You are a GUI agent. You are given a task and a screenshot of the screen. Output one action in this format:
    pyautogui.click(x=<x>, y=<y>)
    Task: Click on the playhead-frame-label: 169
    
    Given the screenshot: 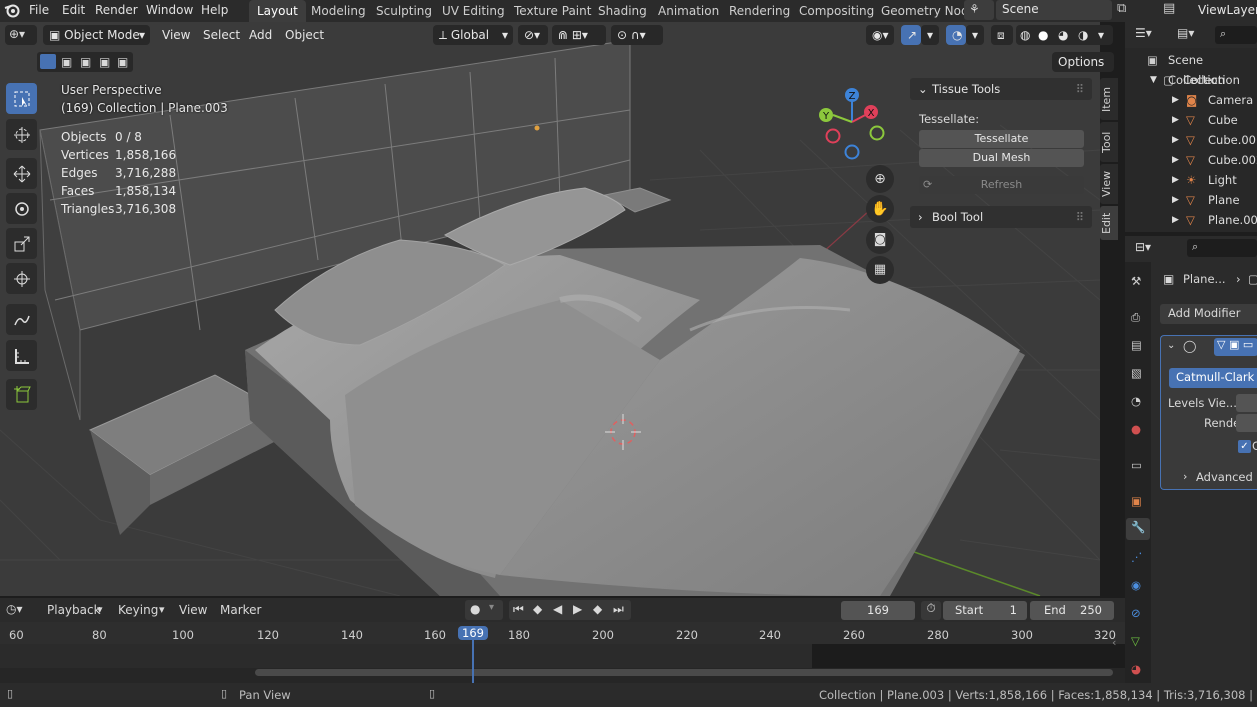 What is the action you would take?
    pyautogui.click(x=473, y=633)
    